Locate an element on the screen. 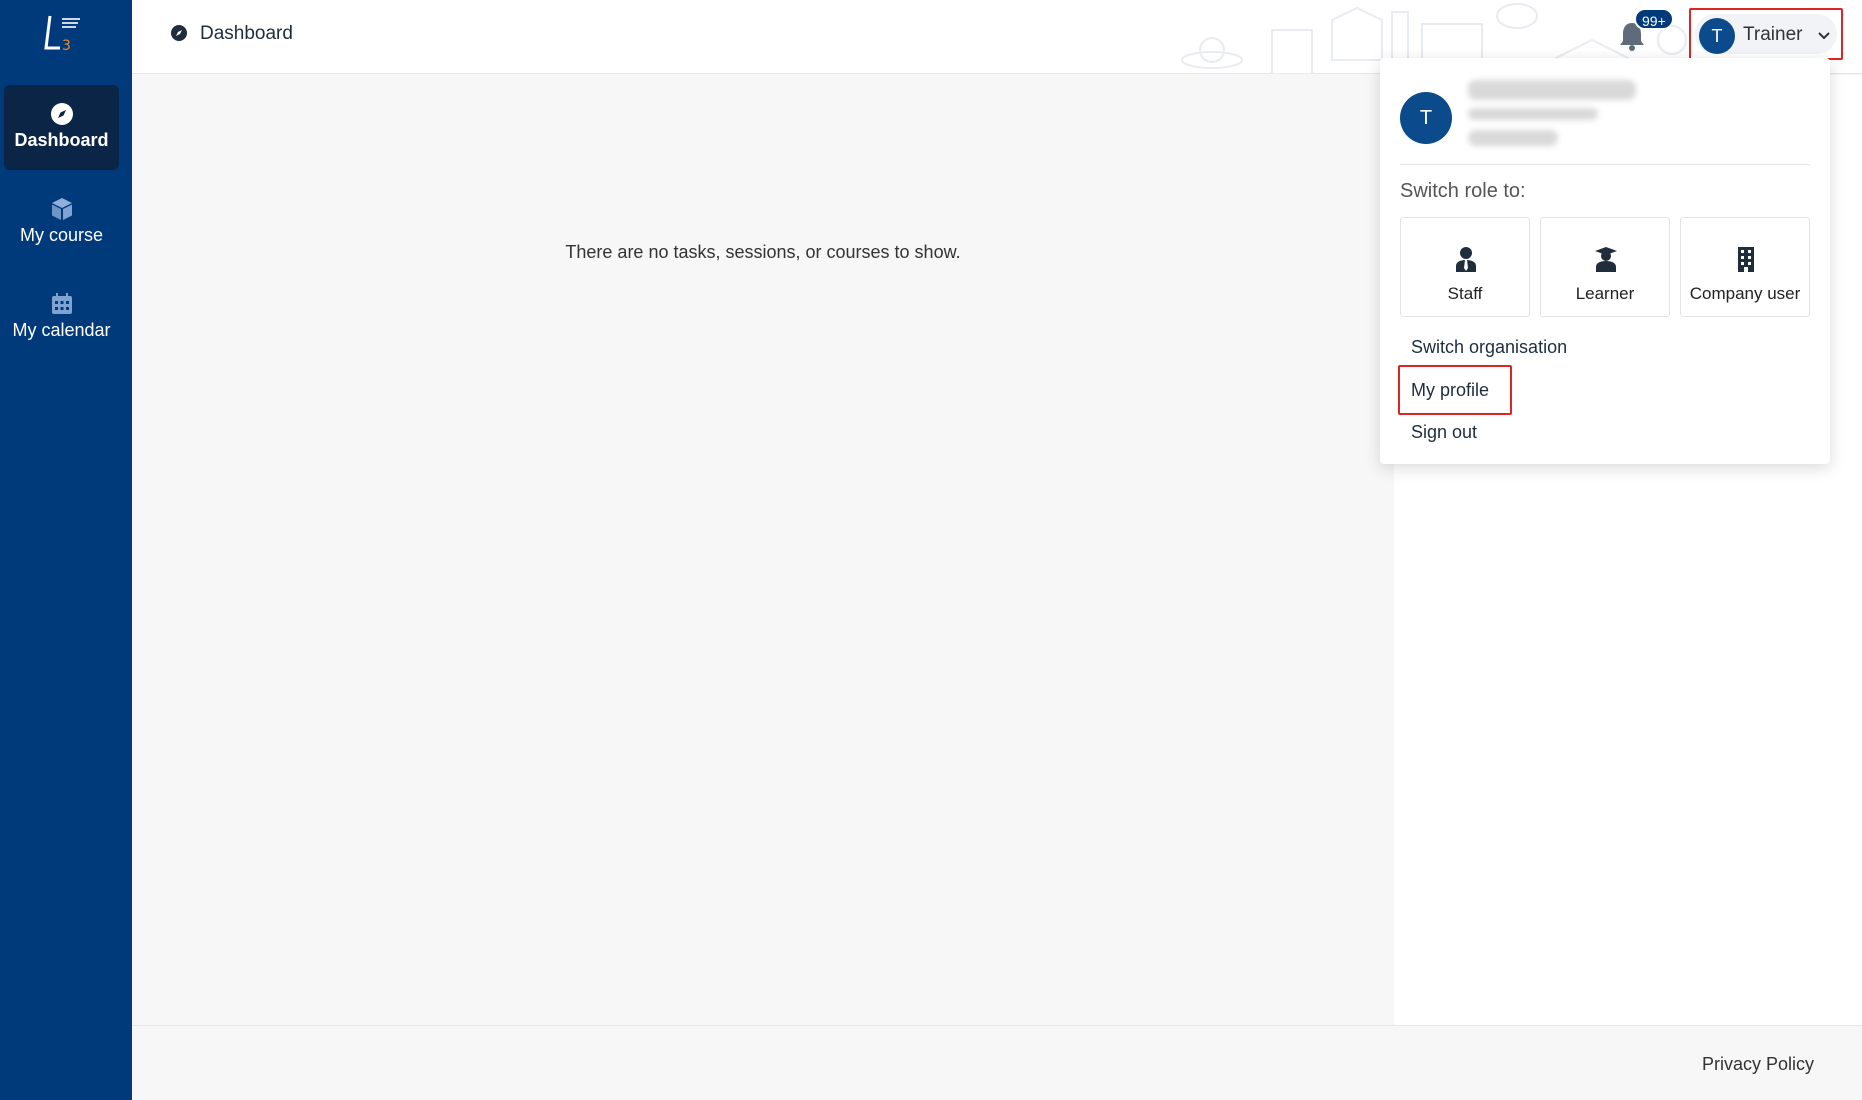  blurred-user-org is located at coordinates (1513, 138).